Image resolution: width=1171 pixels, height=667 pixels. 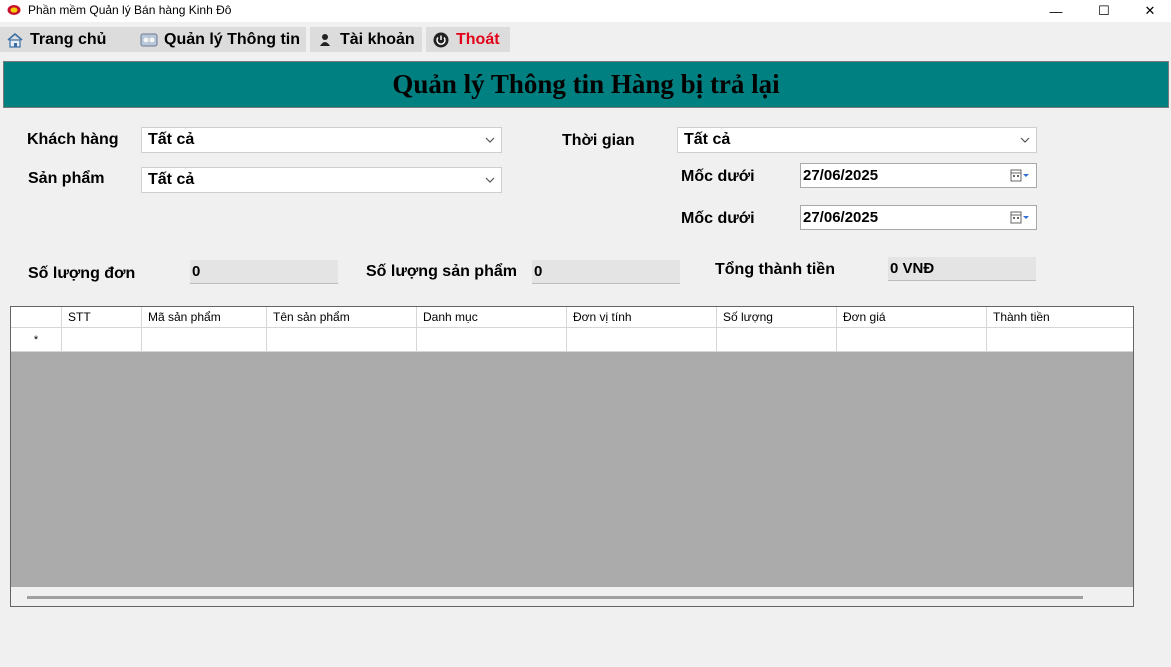 I want to click on column-header-unit: Đơn vị tính, so click(x=642, y=317).